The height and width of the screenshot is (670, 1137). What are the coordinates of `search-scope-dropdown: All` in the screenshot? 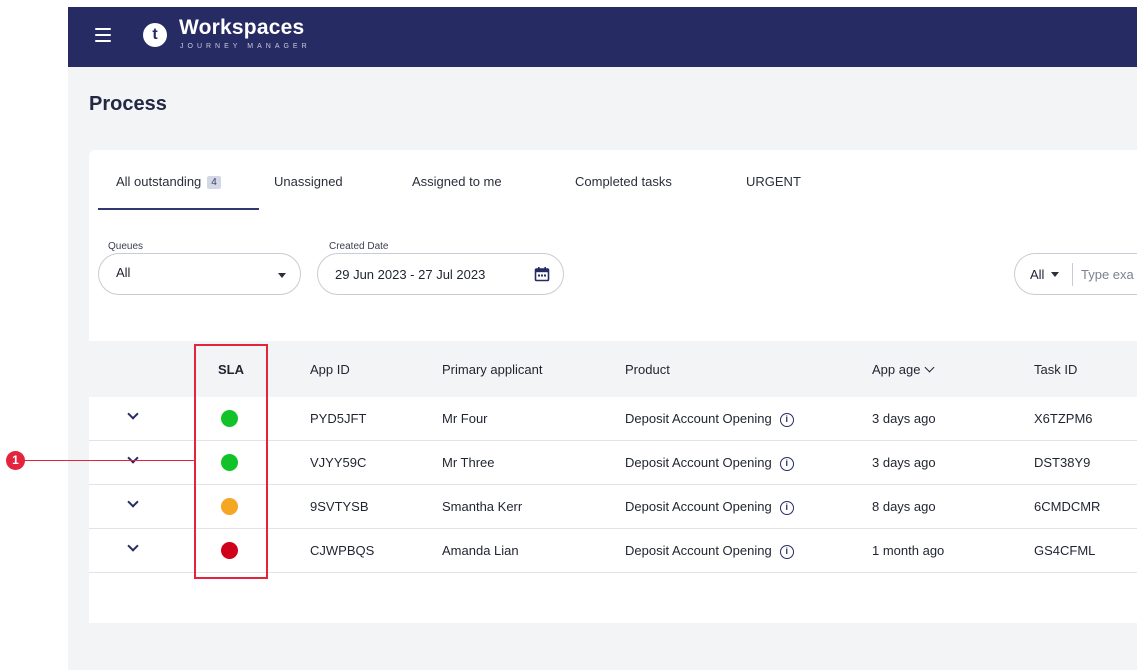 It's located at (1045, 274).